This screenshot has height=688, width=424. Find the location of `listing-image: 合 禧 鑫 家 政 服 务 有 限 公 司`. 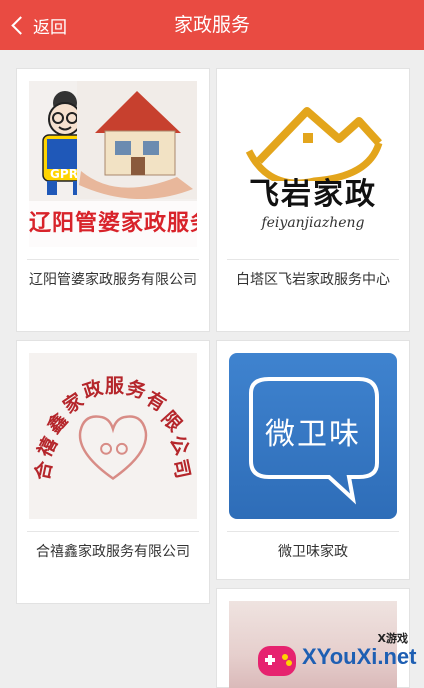

listing-image: 合 禧 鑫 家 政 服 务 有 限 公 司 is located at coordinates (113, 436).